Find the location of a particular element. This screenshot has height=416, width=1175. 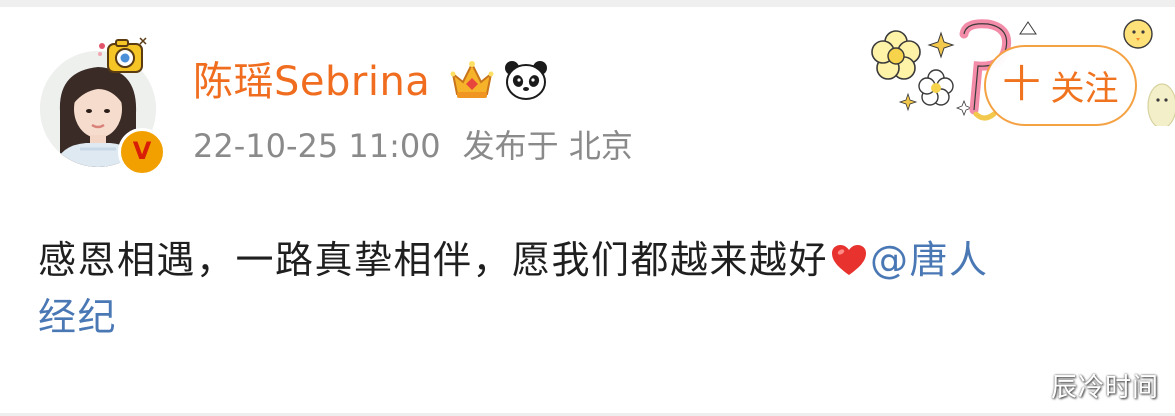

verified-badge: V is located at coordinates (142, 152).